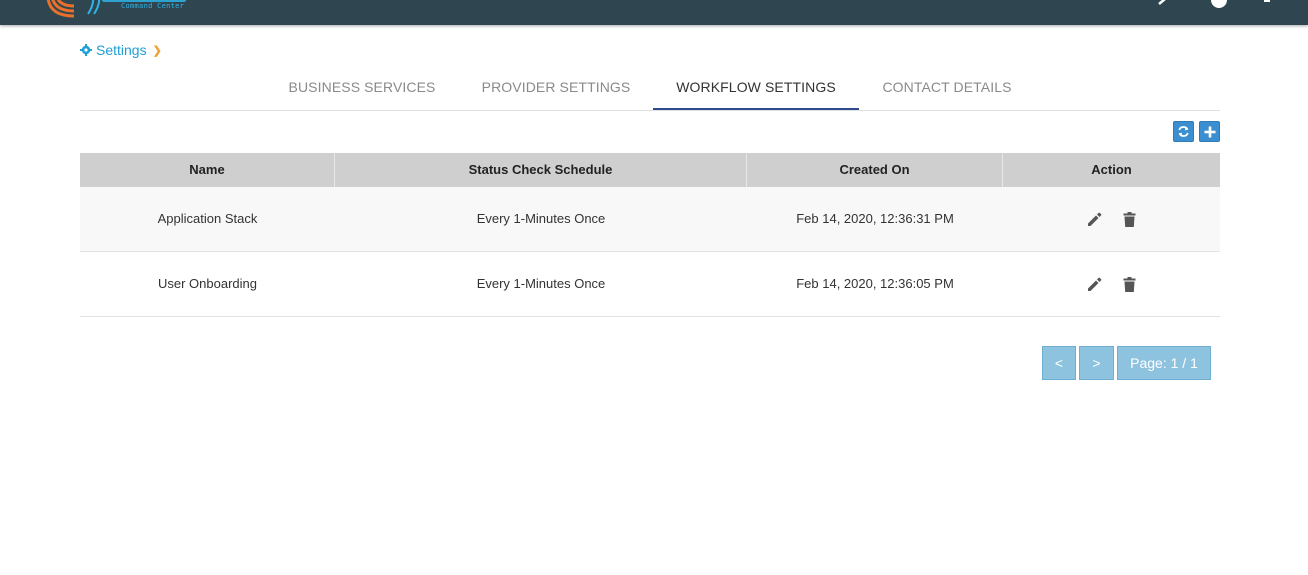  I want to click on workflow-created-on: Feb 14, 2020, 12:36:05 PM, so click(875, 283).